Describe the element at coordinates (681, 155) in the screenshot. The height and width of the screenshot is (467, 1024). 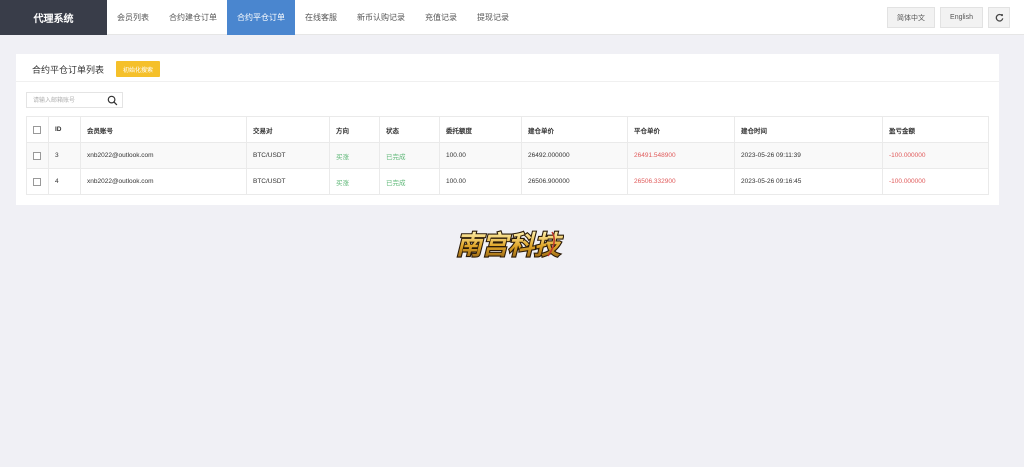
I see `cell-close-price: 26491.548900` at that location.